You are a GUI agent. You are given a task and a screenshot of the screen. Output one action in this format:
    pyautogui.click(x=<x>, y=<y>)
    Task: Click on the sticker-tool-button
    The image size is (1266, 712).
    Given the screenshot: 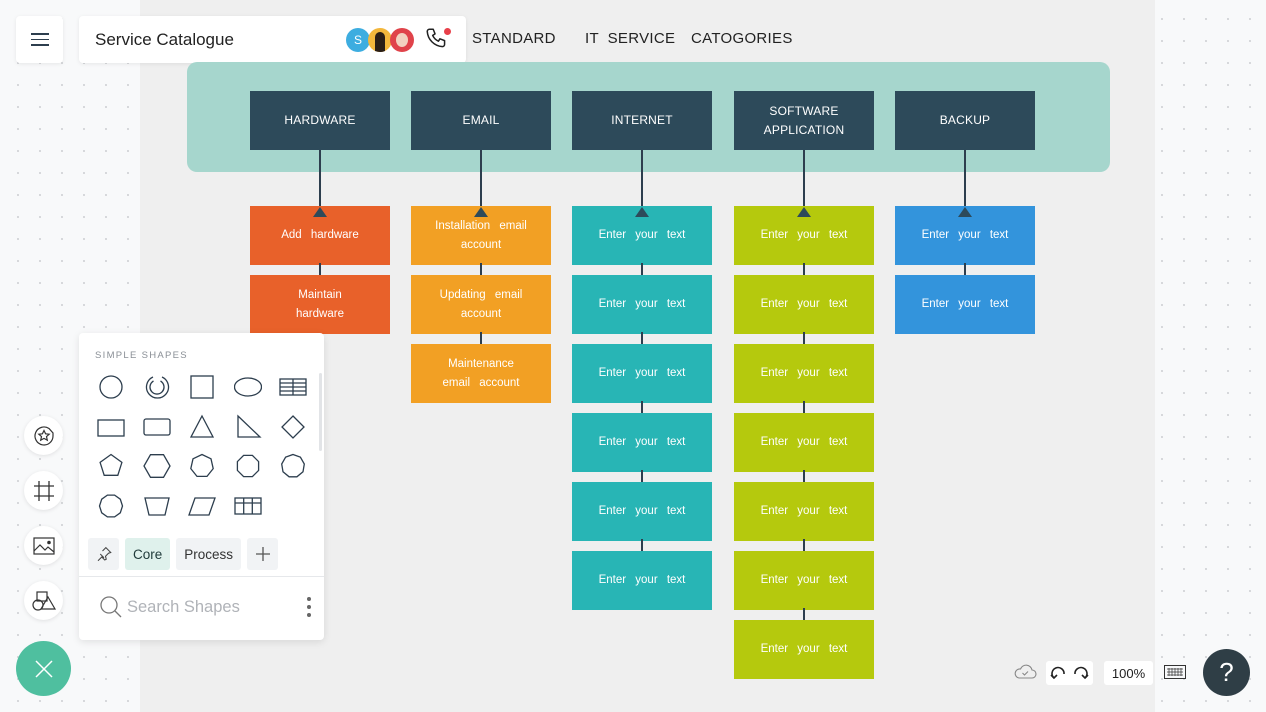 What is the action you would take?
    pyautogui.click(x=43, y=435)
    